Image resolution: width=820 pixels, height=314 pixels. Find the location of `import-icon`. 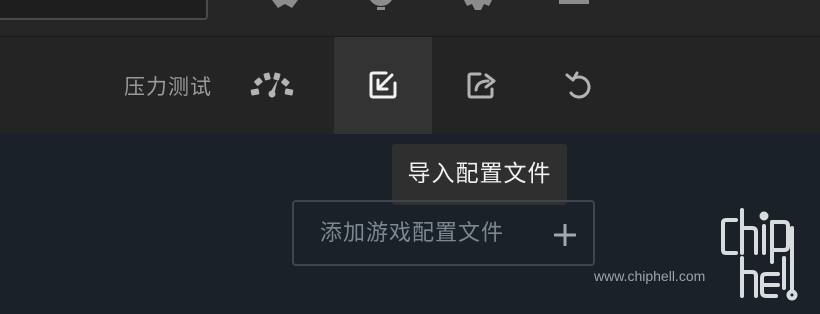

import-icon is located at coordinates (383, 85).